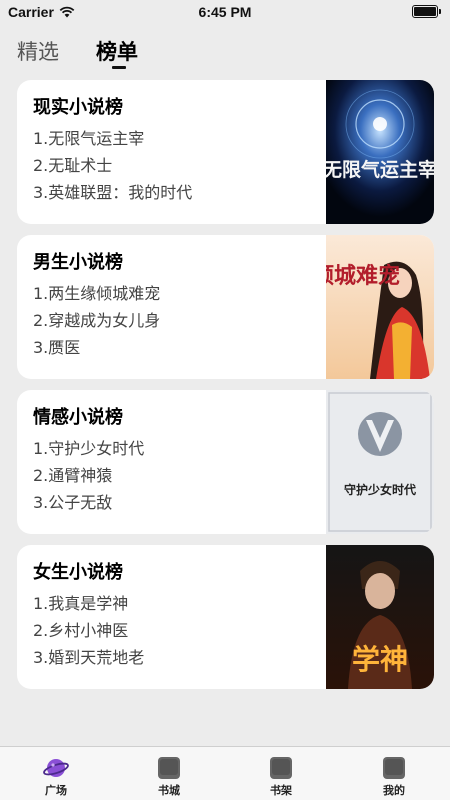 The height and width of the screenshot is (800, 450). What do you see at coordinates (225, 56) in the screenshot?
I see `top-tabs: 精选 榜单` at bounding box center [225, 56].